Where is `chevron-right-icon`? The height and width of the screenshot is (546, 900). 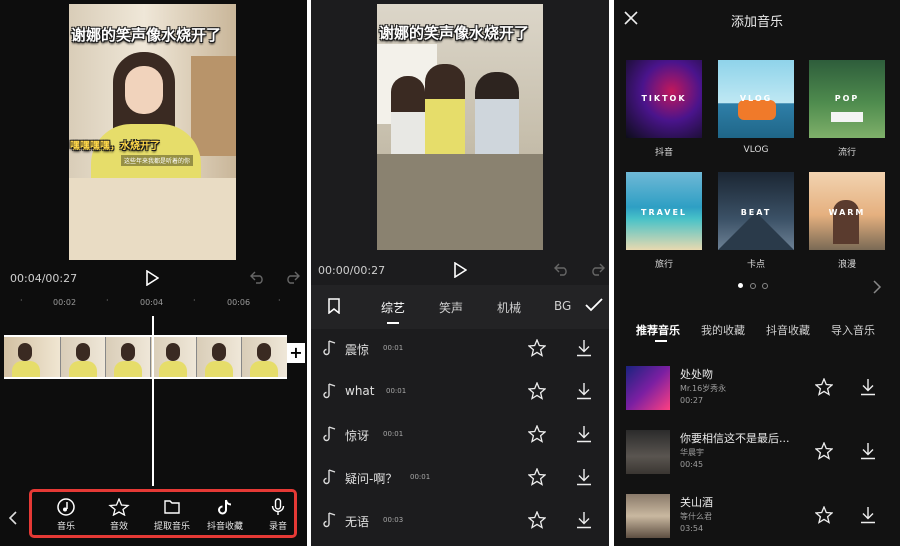 chevron-right-icon is located at coordinates (877, 287).